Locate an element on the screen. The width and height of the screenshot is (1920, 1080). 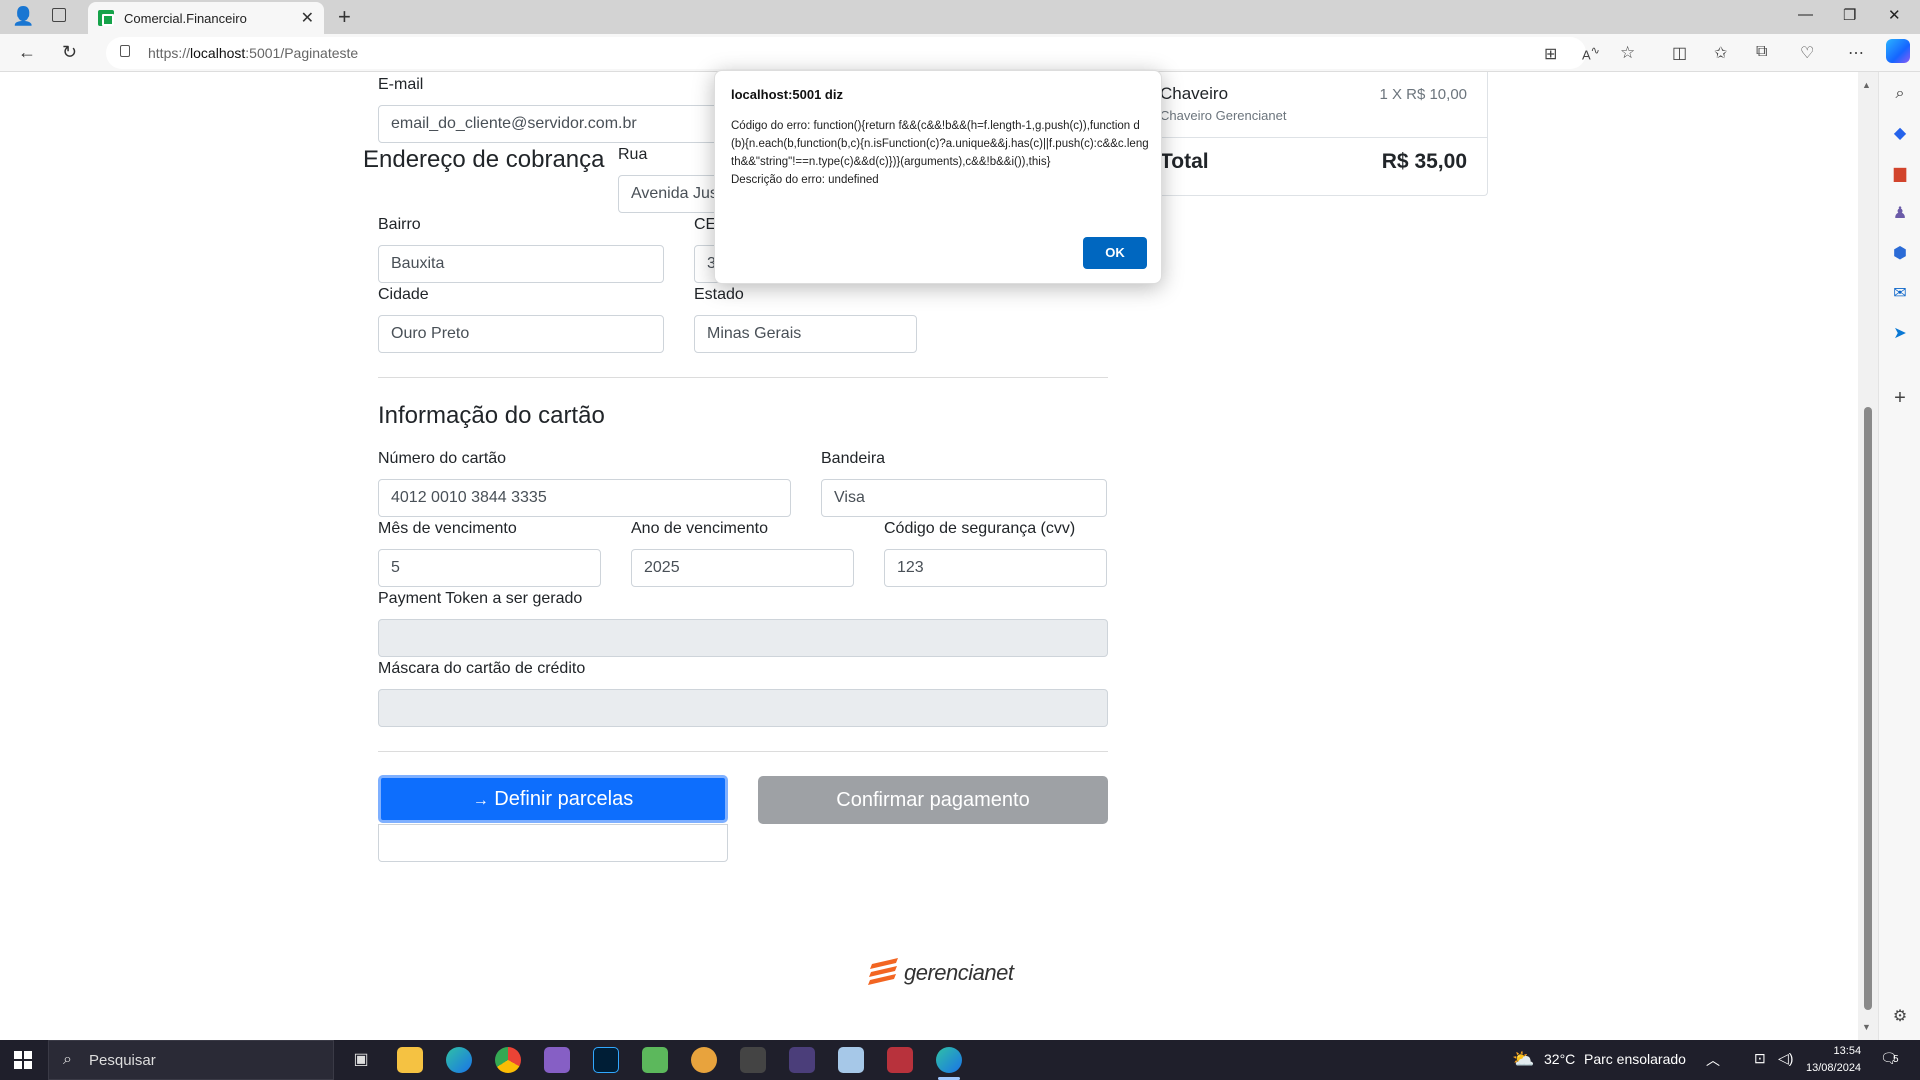
cvv-field: 123 is located at coordinates (995, 568).